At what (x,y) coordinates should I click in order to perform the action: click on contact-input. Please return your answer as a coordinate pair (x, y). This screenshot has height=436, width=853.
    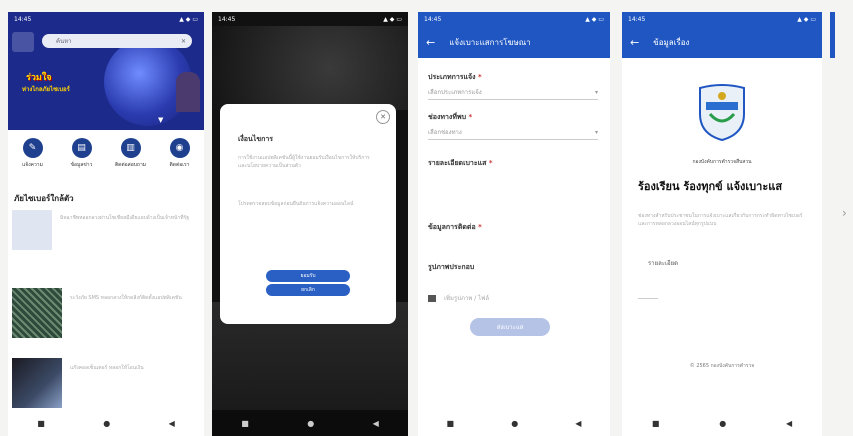
    Looking at the image, I should click on (513, 250).